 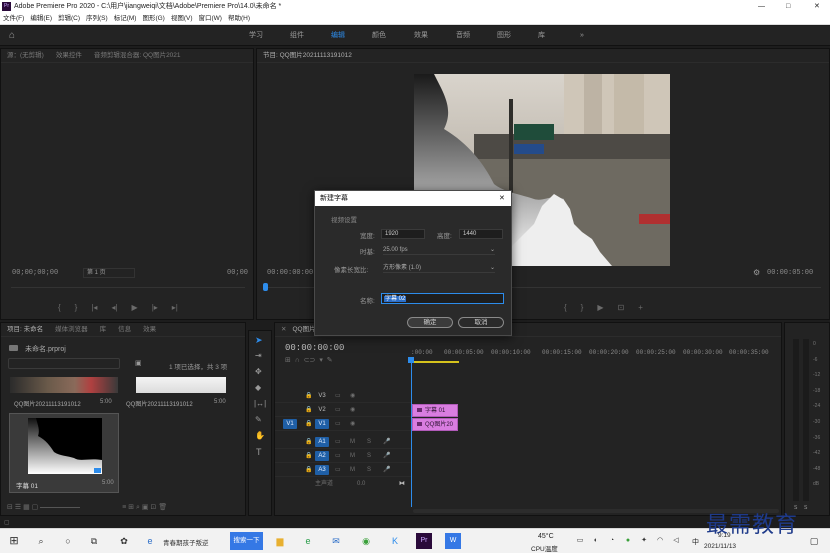 What do you see at coordinates (41, 18) in the screenshot?
I see `menu-edit: 编辑(E)` at bounding box center [41, 18].